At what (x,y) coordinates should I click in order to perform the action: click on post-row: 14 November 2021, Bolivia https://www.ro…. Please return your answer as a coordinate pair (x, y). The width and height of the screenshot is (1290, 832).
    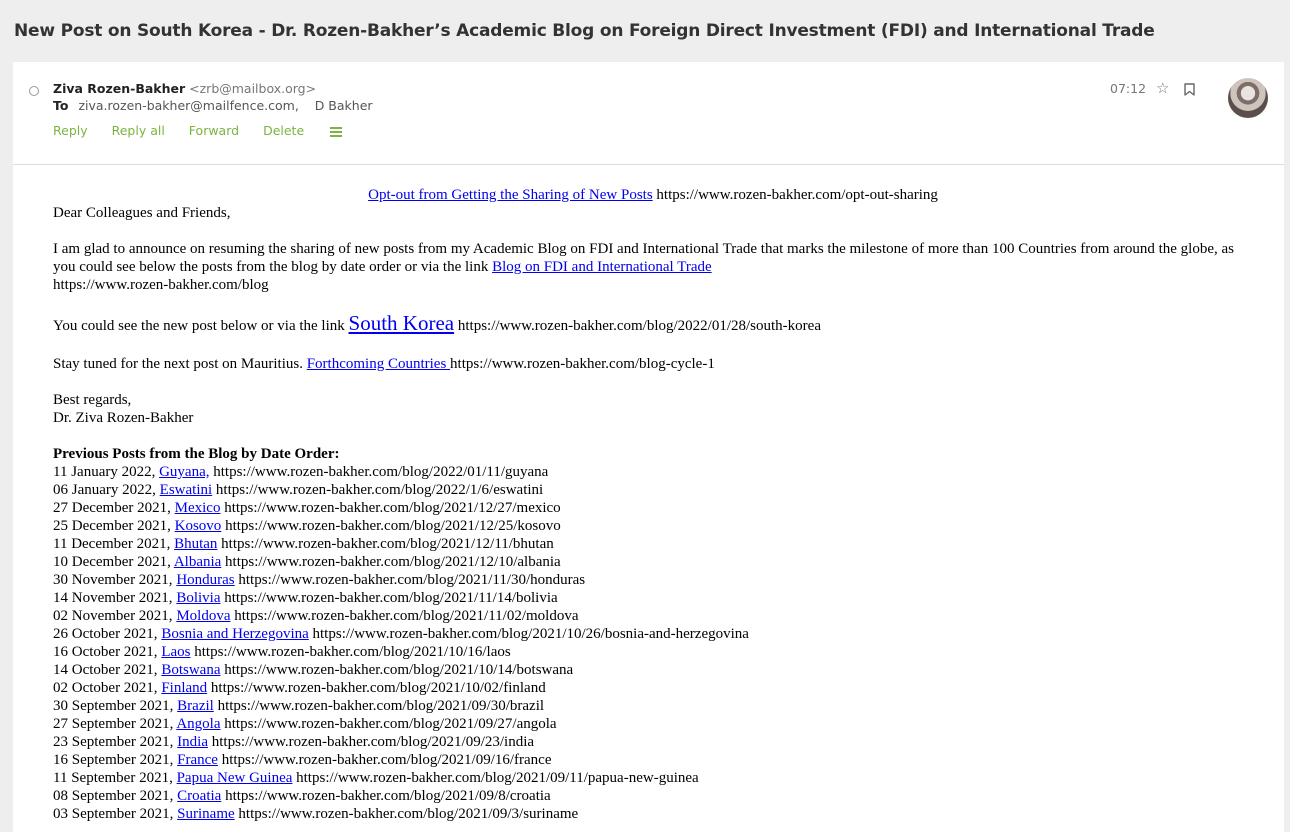
    Looking at the image, I should click on (653, 598).